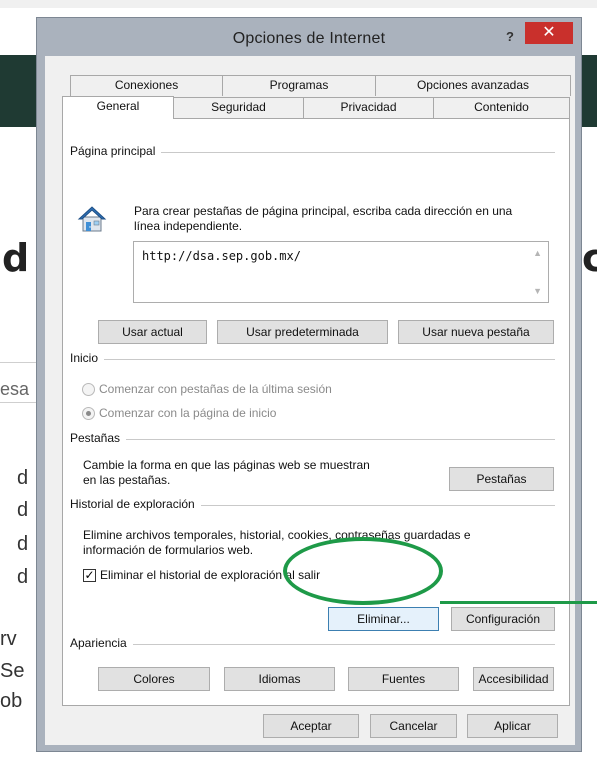 The height and width of the screenshot is (759, 597). Describe the element at coordinates (88, 413) in the screenshot. I see `startup-home-page-radio` at that location.